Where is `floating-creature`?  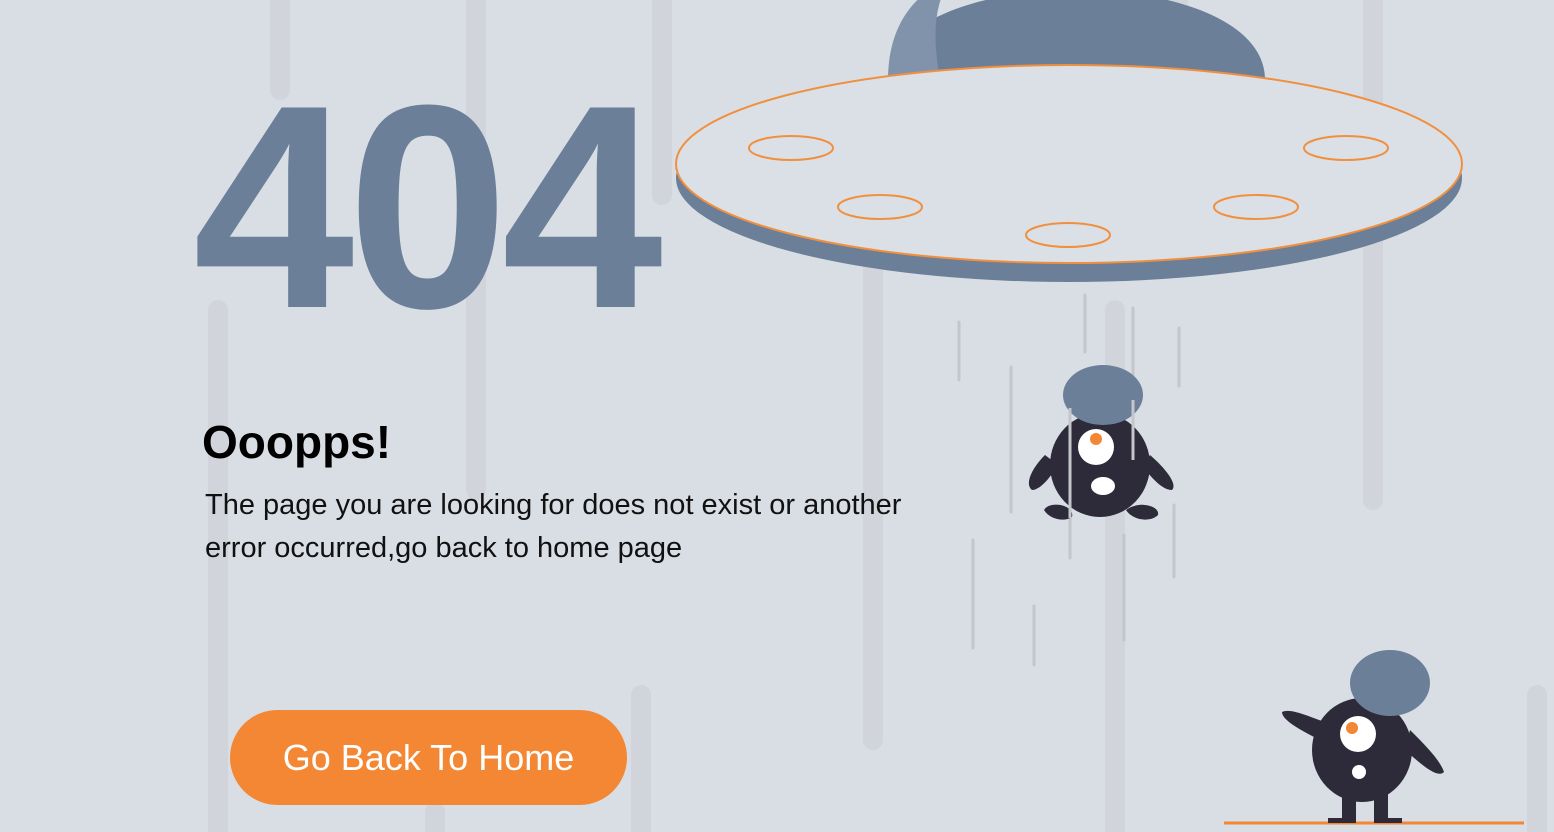
floating-creature is located at coordinates (1101, 442).